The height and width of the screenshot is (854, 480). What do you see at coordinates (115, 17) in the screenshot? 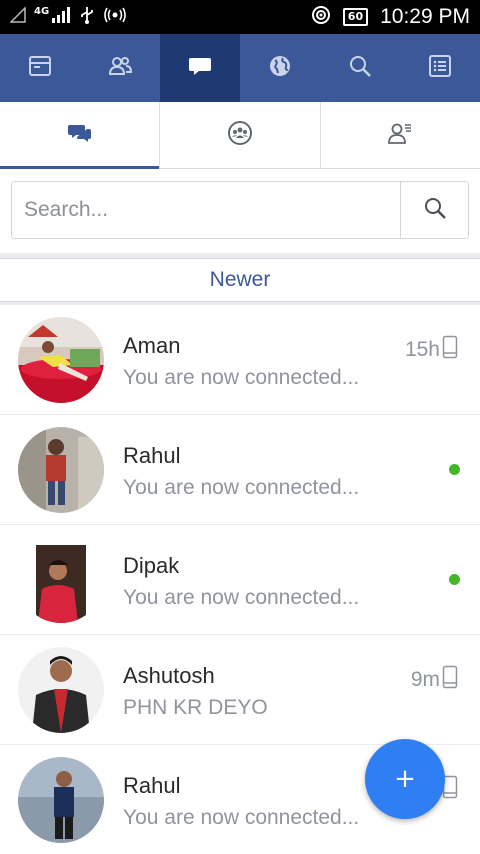
I see `hotspot-icon` at bounding box center [115, 17].